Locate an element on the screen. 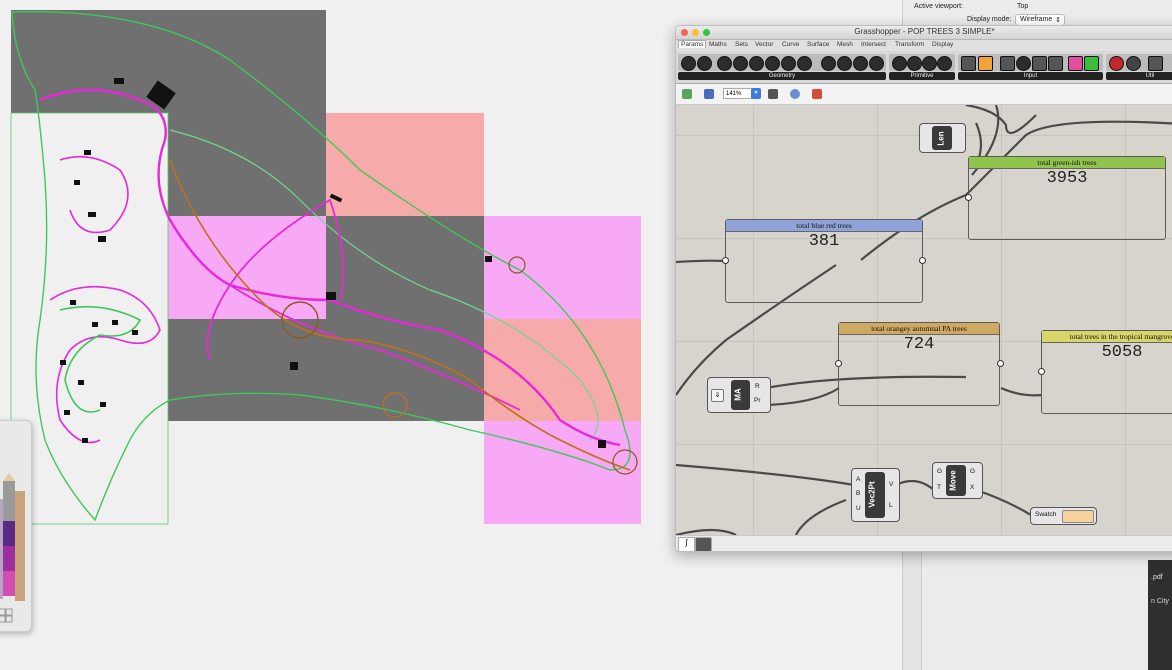 The image size is (1172, 670). color-palette-window is located at coordinates (16, 526).